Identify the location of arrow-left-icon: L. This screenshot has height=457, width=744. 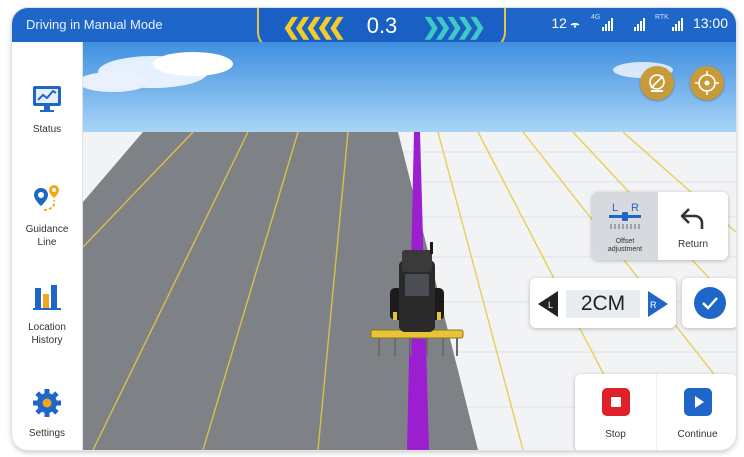
(548, 304).